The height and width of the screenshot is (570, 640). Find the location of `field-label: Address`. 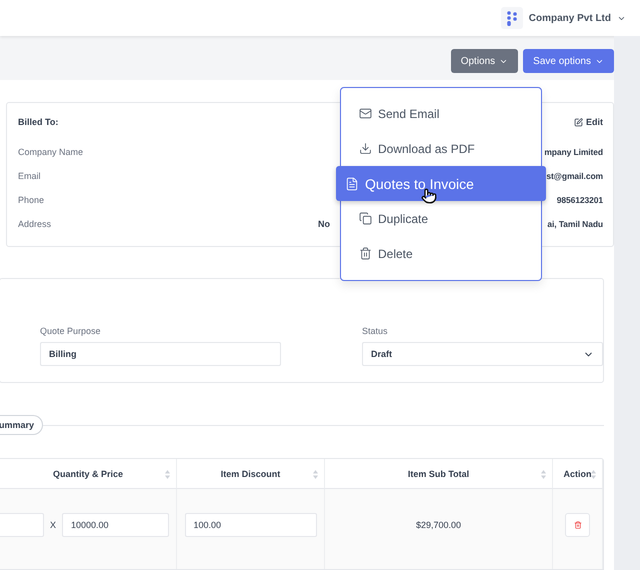

field-label: Address is located at coordinates (35, 224).